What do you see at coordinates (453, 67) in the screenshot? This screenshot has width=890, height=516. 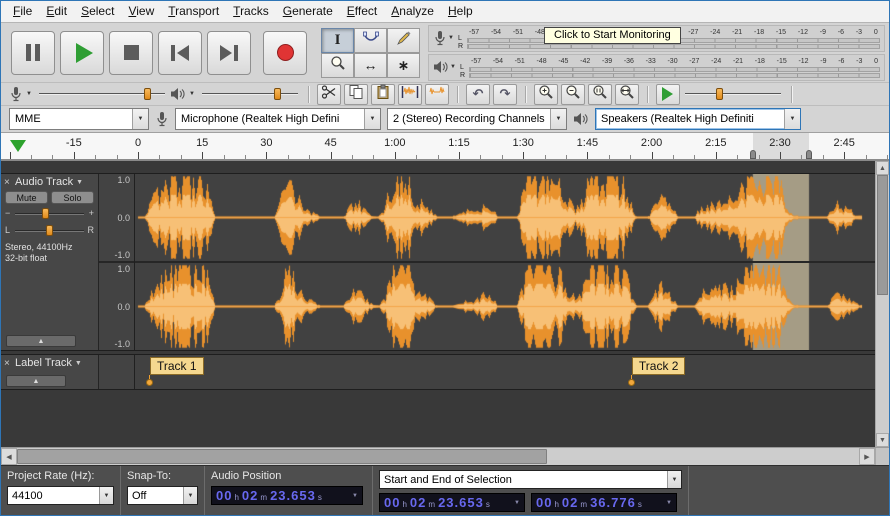 I see `playback-meter-caret-icon: ▼` at bounding box center [453, 67].